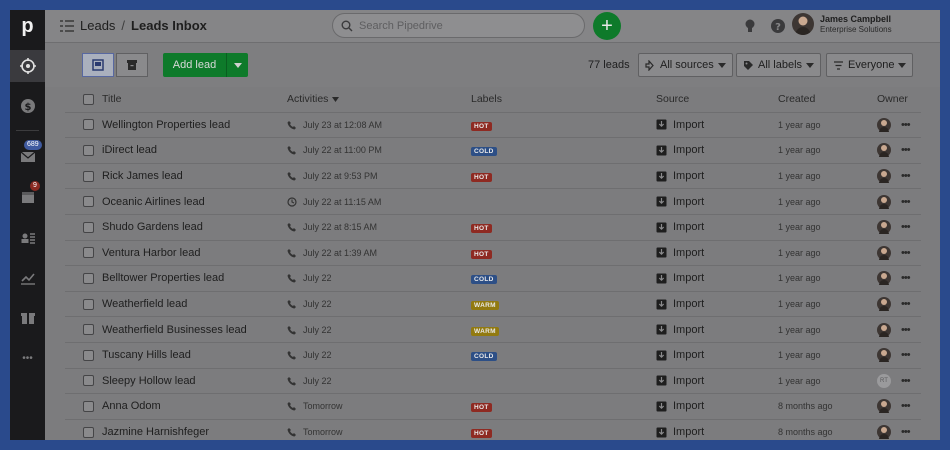  I want to click on lead-title: Oceanic Airlines lead, so click(153, 202).